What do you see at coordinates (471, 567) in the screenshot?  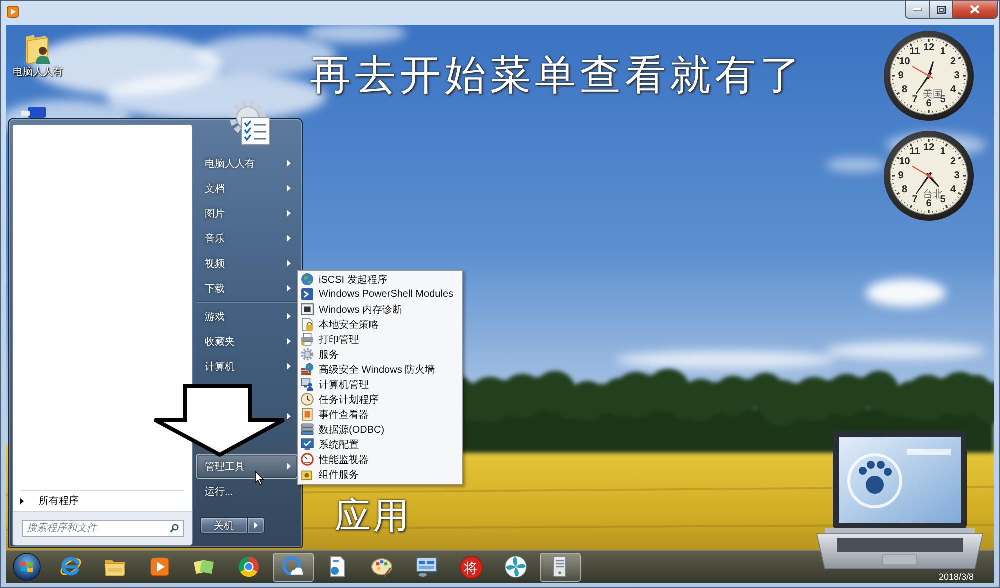 I see `taskbar-button: 将` at bounding box center [471, 567].